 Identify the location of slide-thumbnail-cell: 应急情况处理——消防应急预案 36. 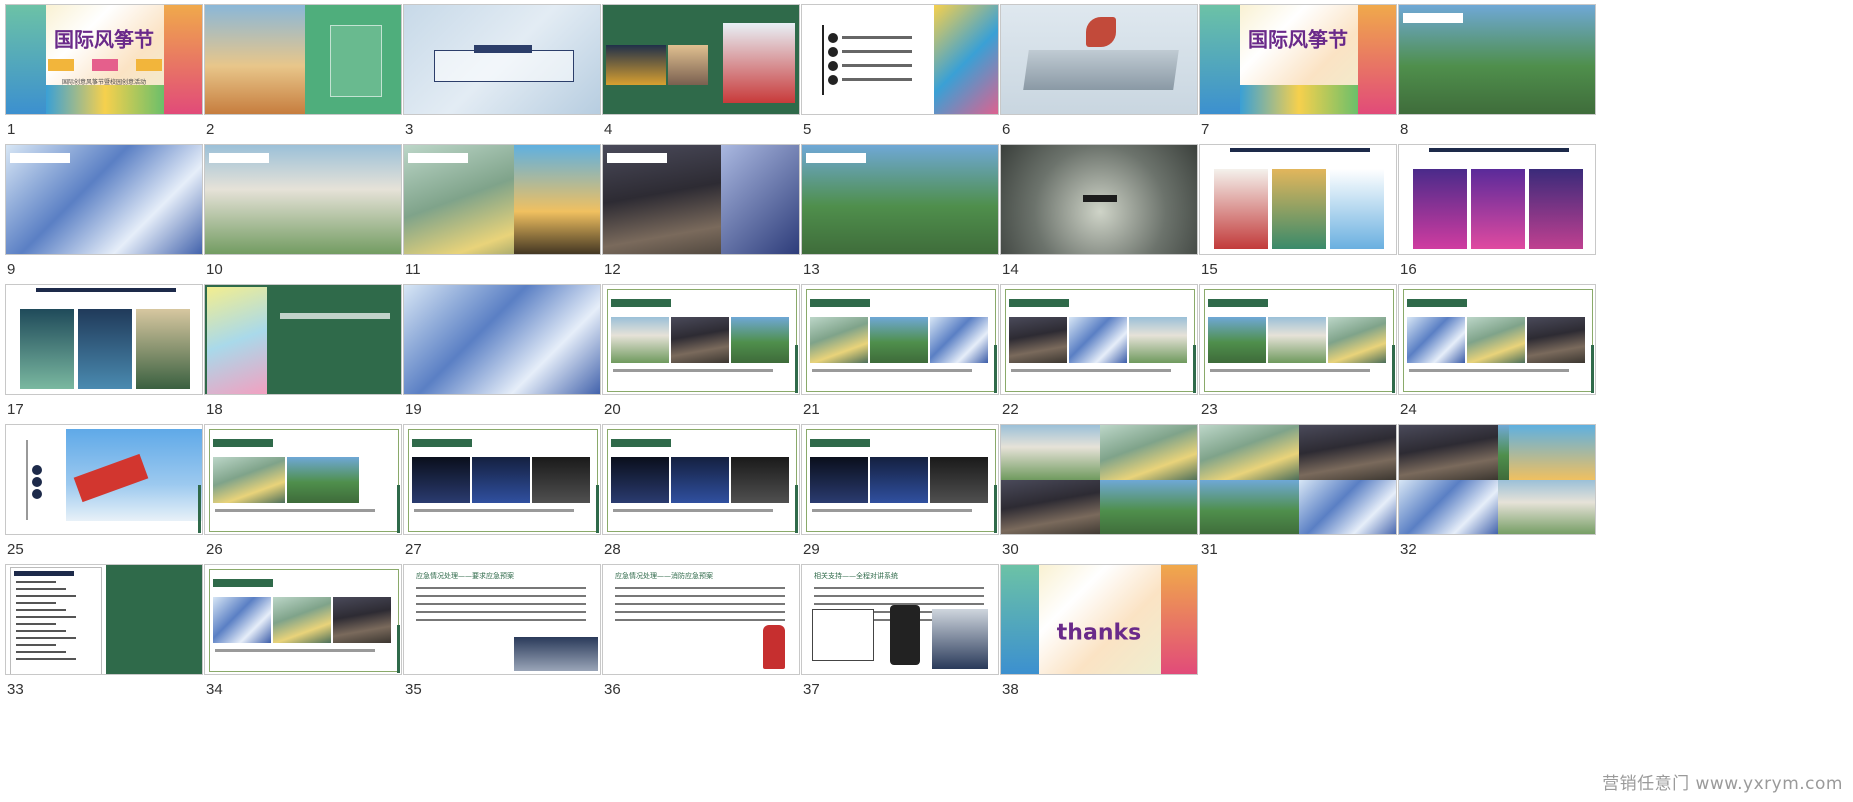
(698, 630).